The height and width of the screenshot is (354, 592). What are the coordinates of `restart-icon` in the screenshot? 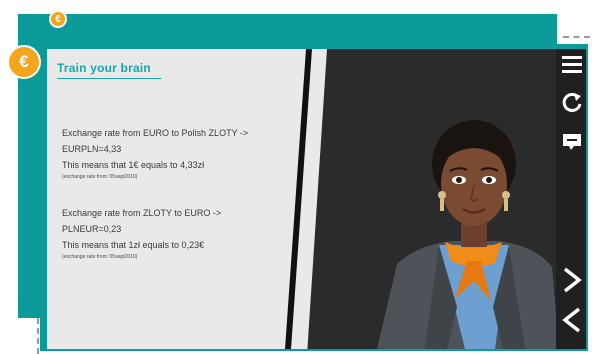 It's located at (572, 102).